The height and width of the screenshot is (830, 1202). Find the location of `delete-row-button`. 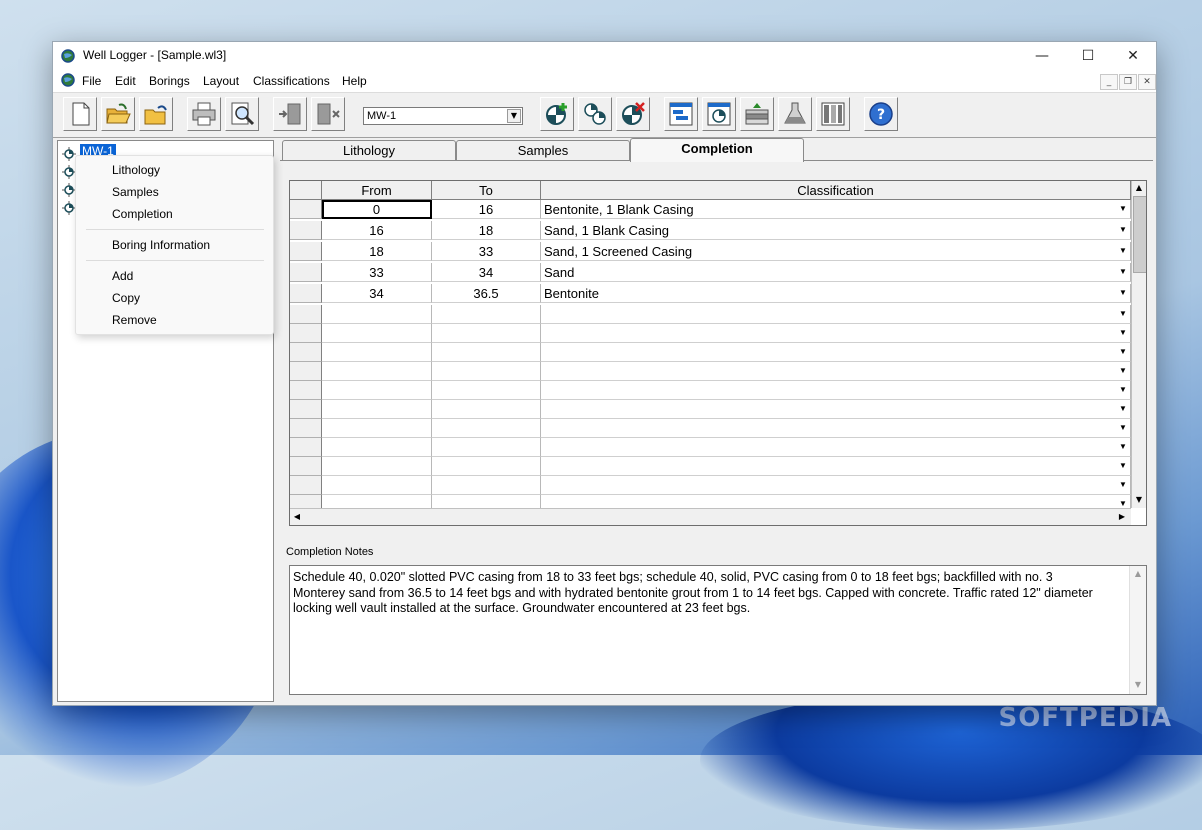

delete-row-button is located at coordinates (328, 114).